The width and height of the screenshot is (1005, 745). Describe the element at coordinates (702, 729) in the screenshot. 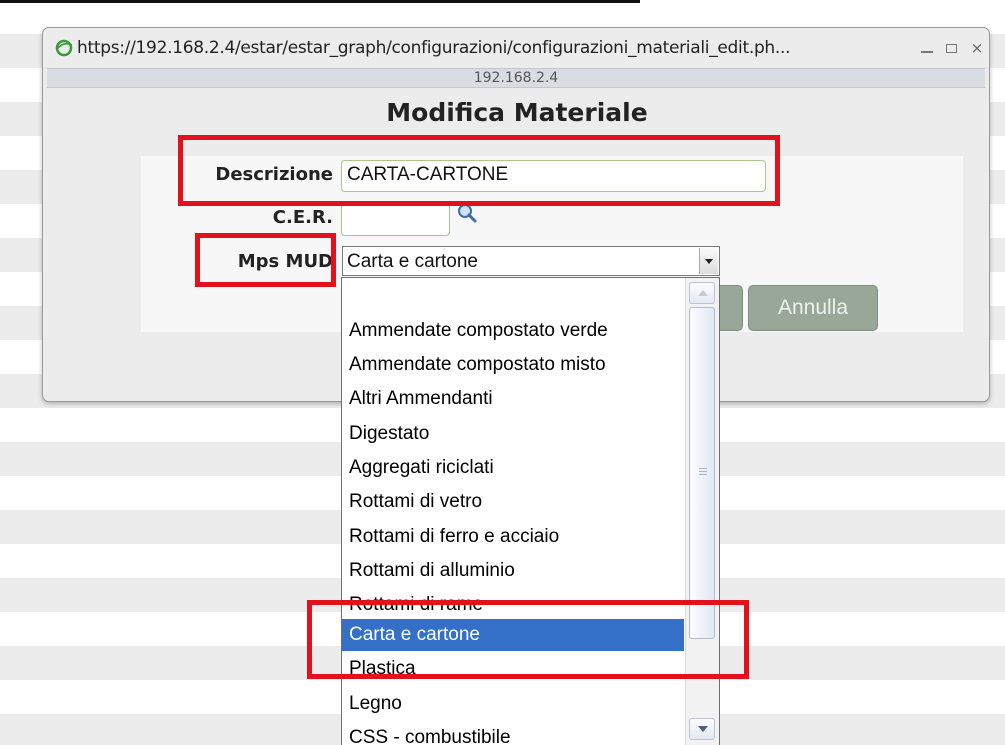

I see `scroll-down-icon` at that location.